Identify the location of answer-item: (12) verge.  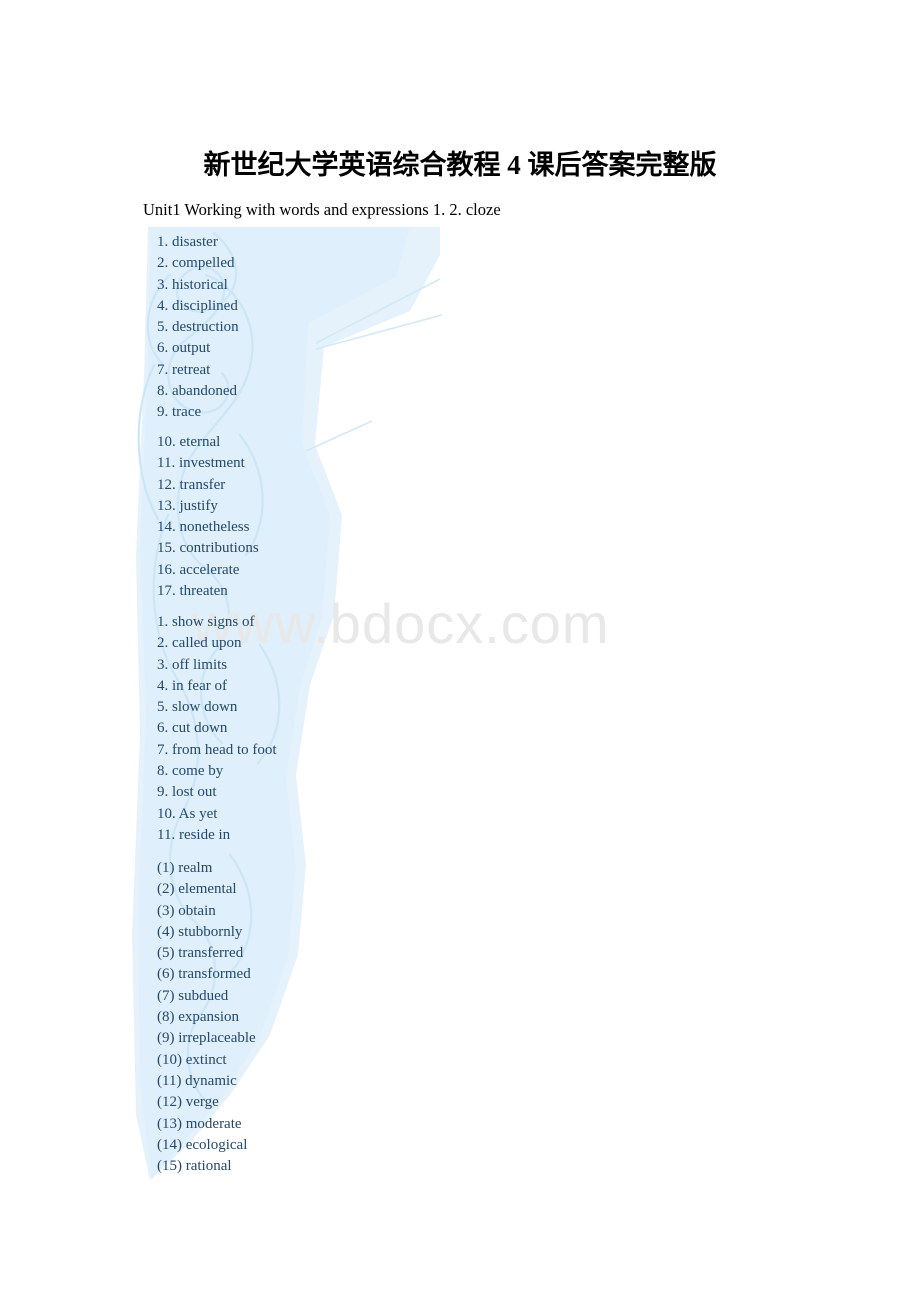
(188, 1102).